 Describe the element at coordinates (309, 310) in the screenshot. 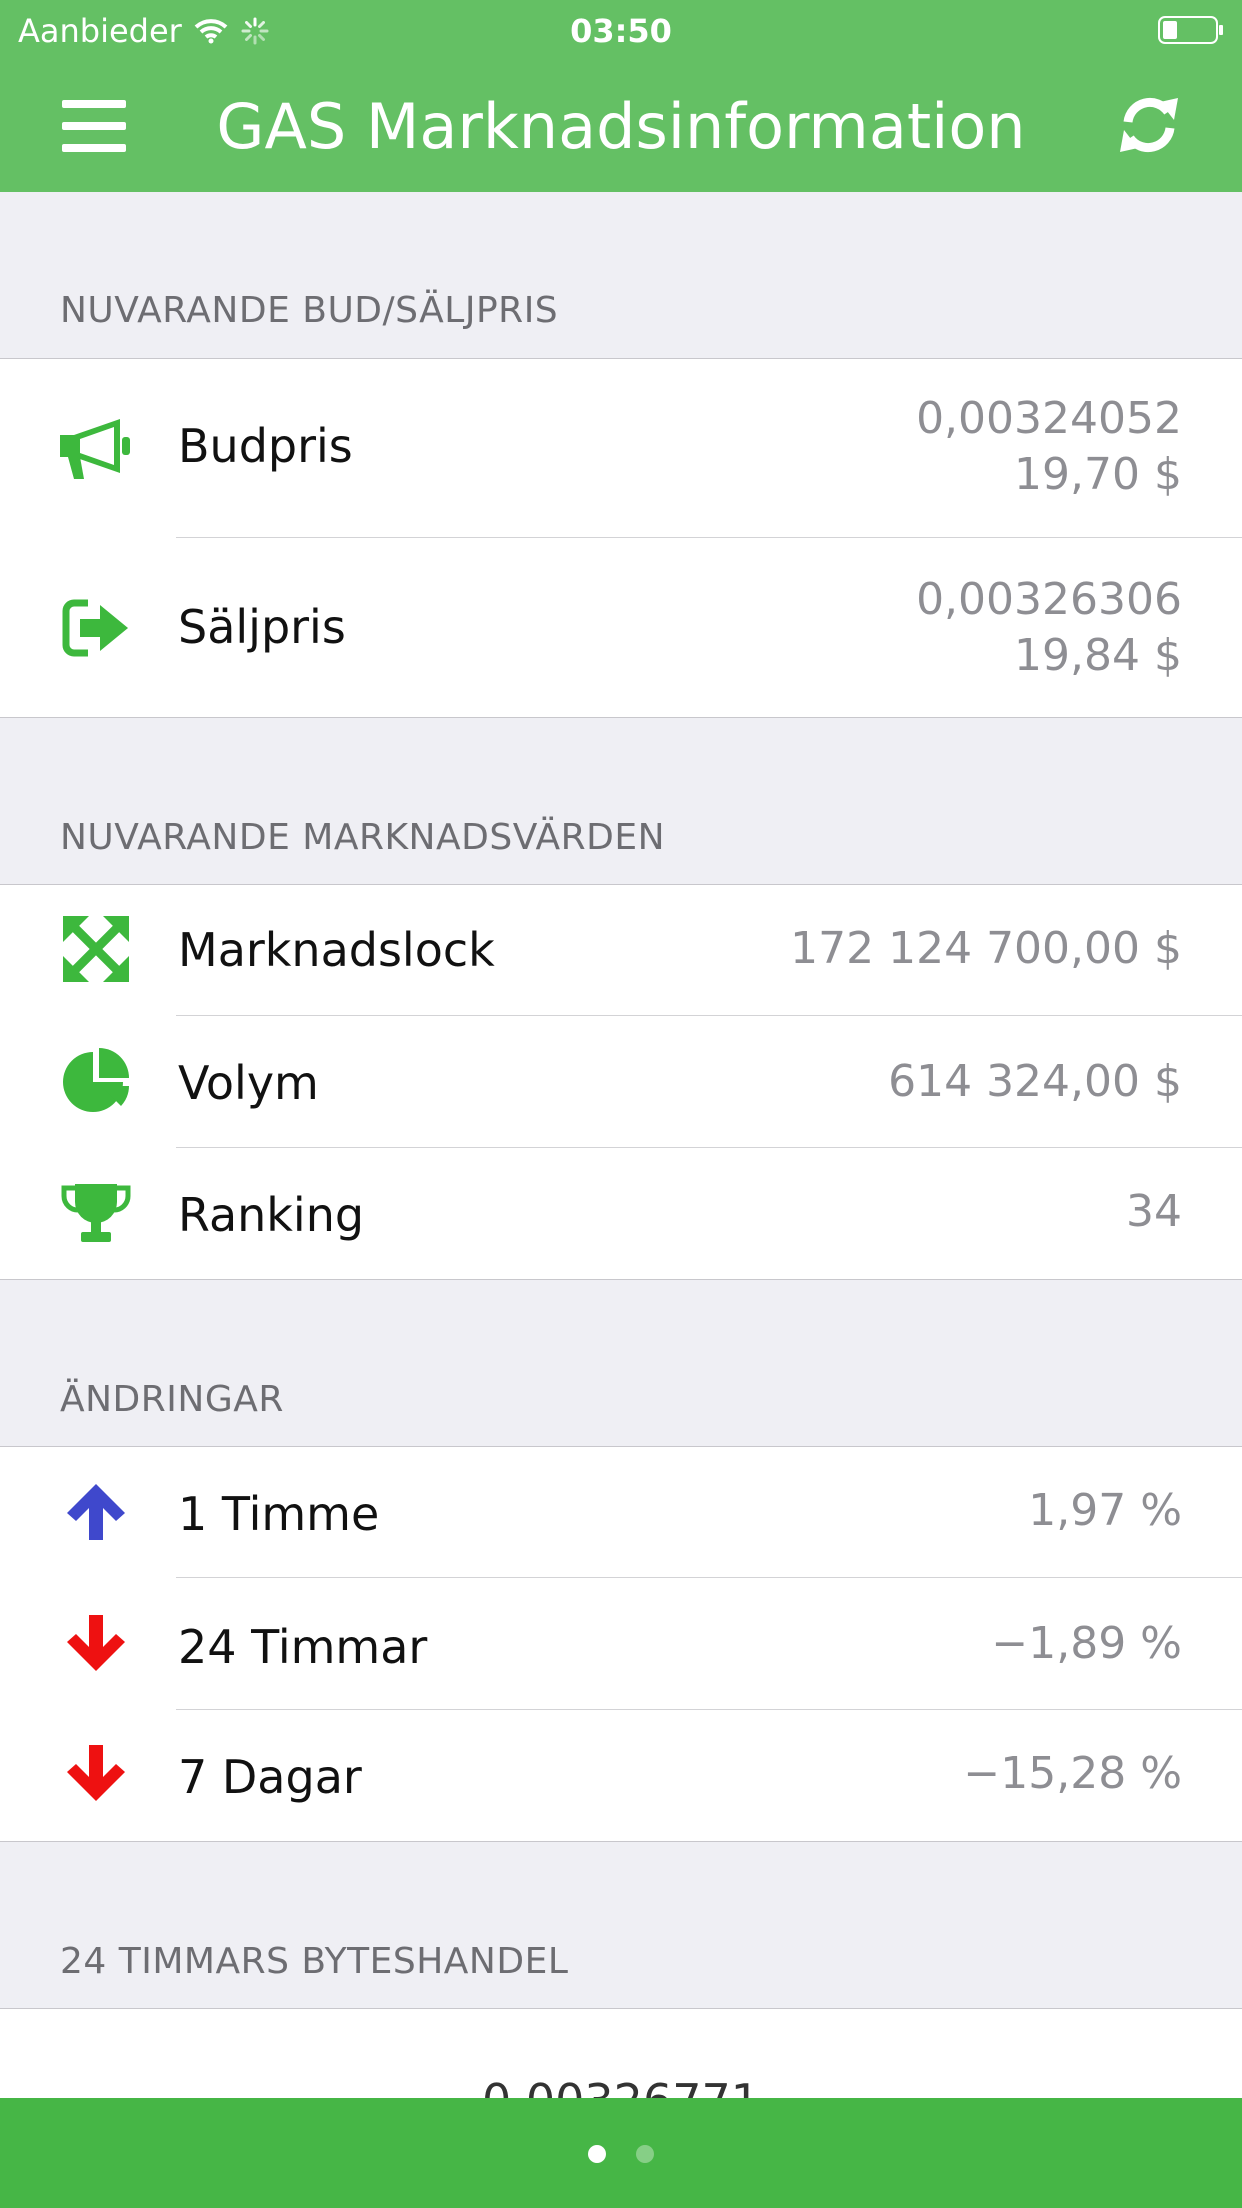

I see `section-header-bid-ask: NUVARANDE BUD/SÄLJPRIS` at that location.